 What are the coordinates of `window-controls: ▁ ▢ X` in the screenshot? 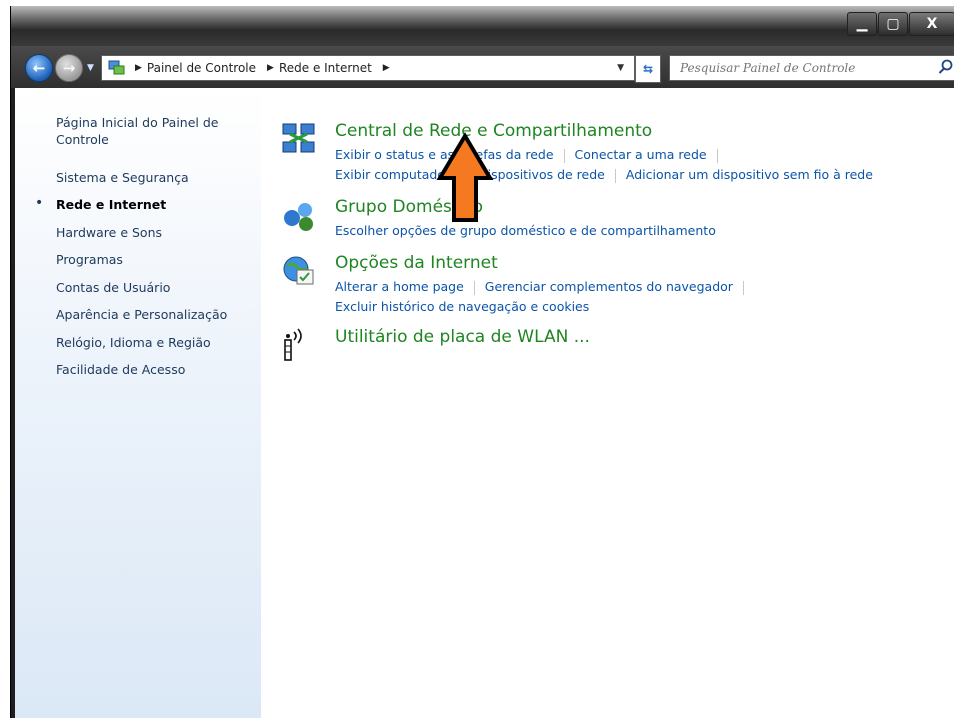 It's located at (900, 24).